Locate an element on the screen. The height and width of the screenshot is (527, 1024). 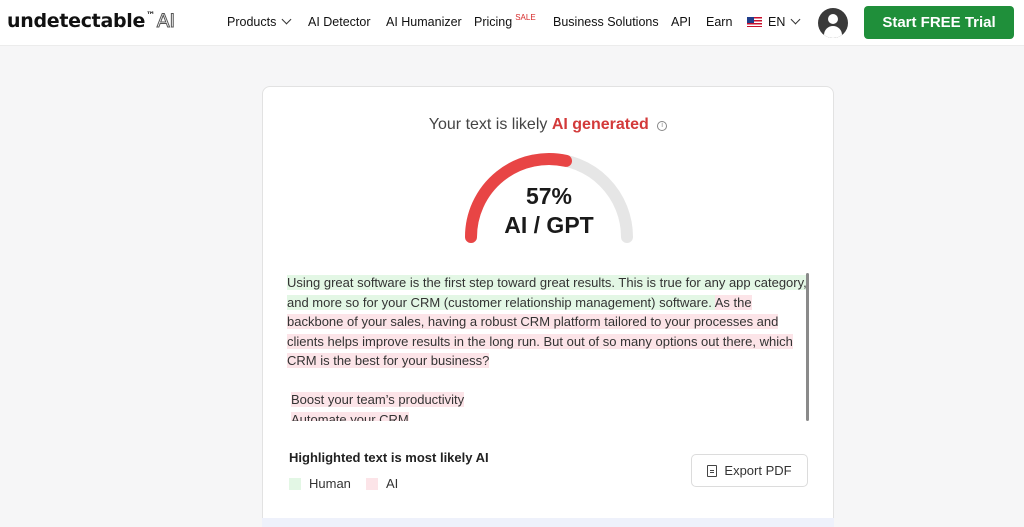
nav-pricing-label: Pricing is located at coordinates (493, 22).